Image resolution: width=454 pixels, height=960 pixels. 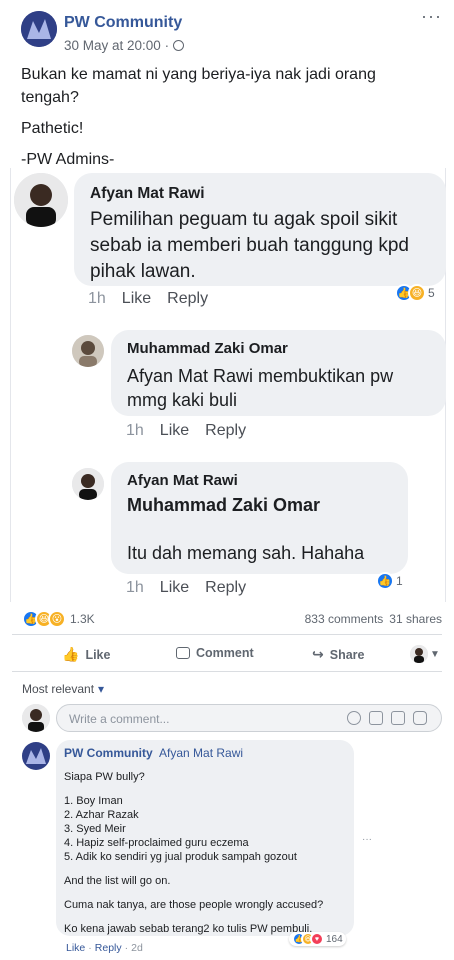 I want to click on reaction-count: 5, so click(x=431, y=293).